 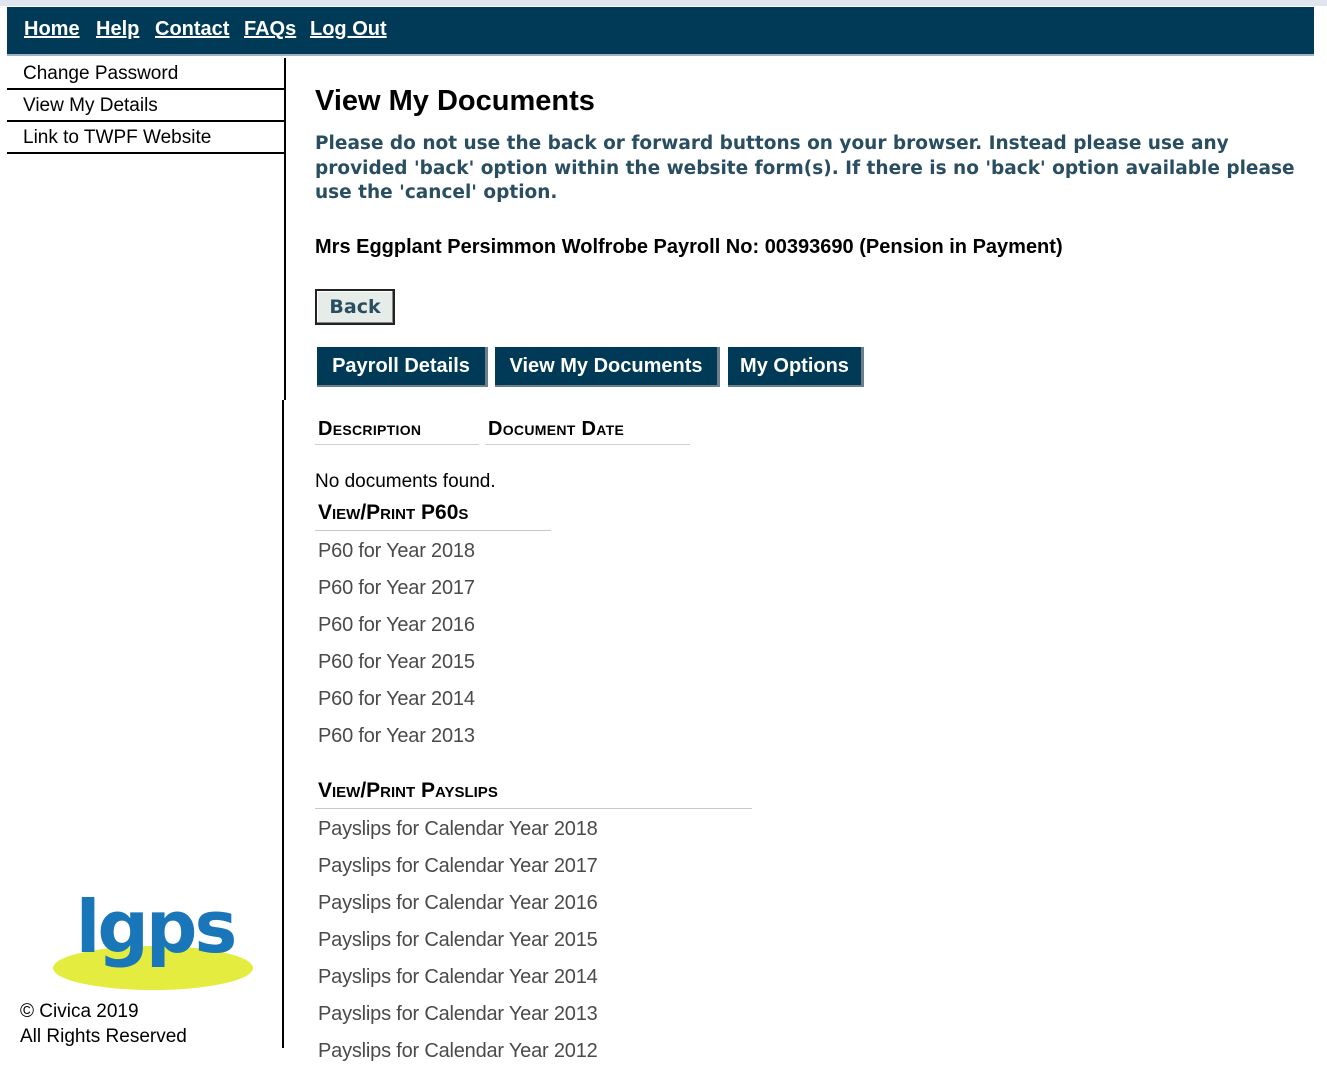 What do you see at coordinates (103, 1024) in the screenshot?
I see `copyright: © Civica 2019 All Rights Reserved` at bounding box center [103, 1024].